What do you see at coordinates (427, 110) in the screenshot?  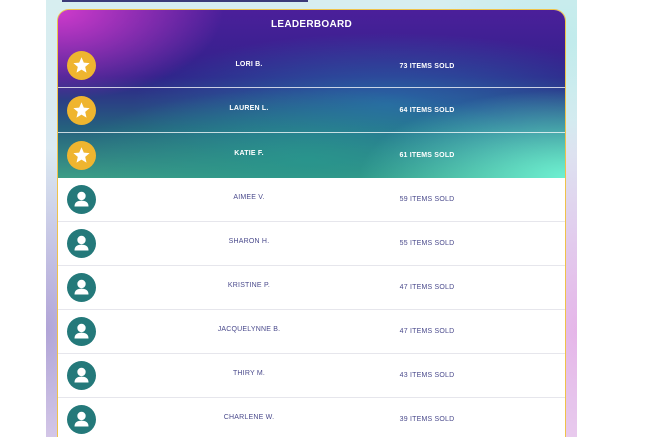 I see `items-sold: 64 ITEMS SOLD` at bounding box center [427, 110].